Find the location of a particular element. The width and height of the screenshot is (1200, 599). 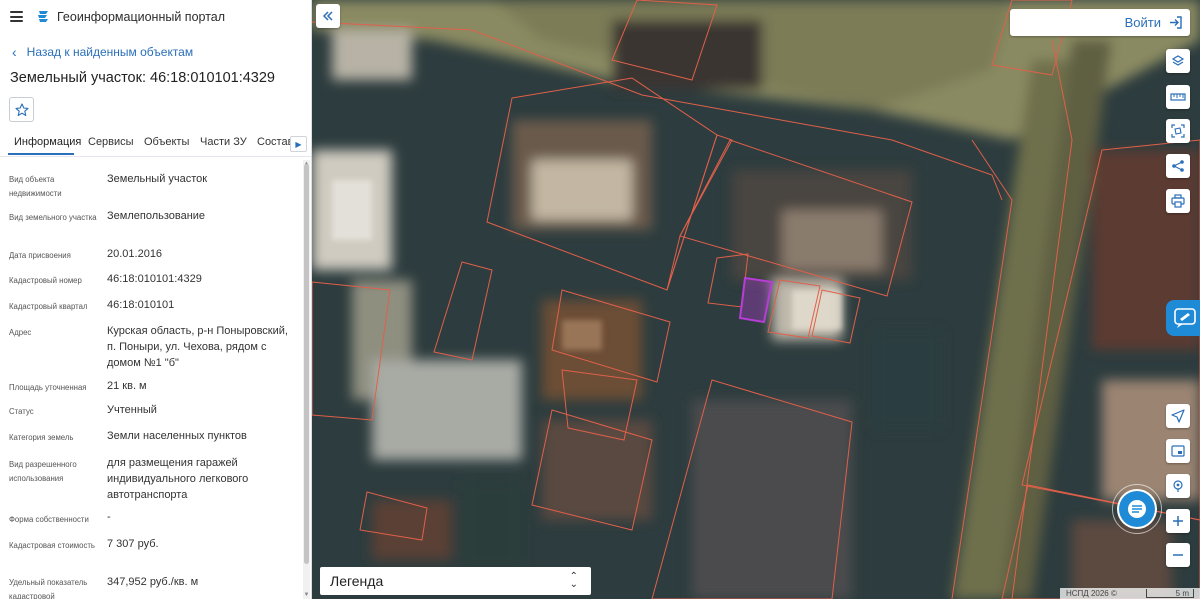

share-button is located at coordinates (1178, 166).